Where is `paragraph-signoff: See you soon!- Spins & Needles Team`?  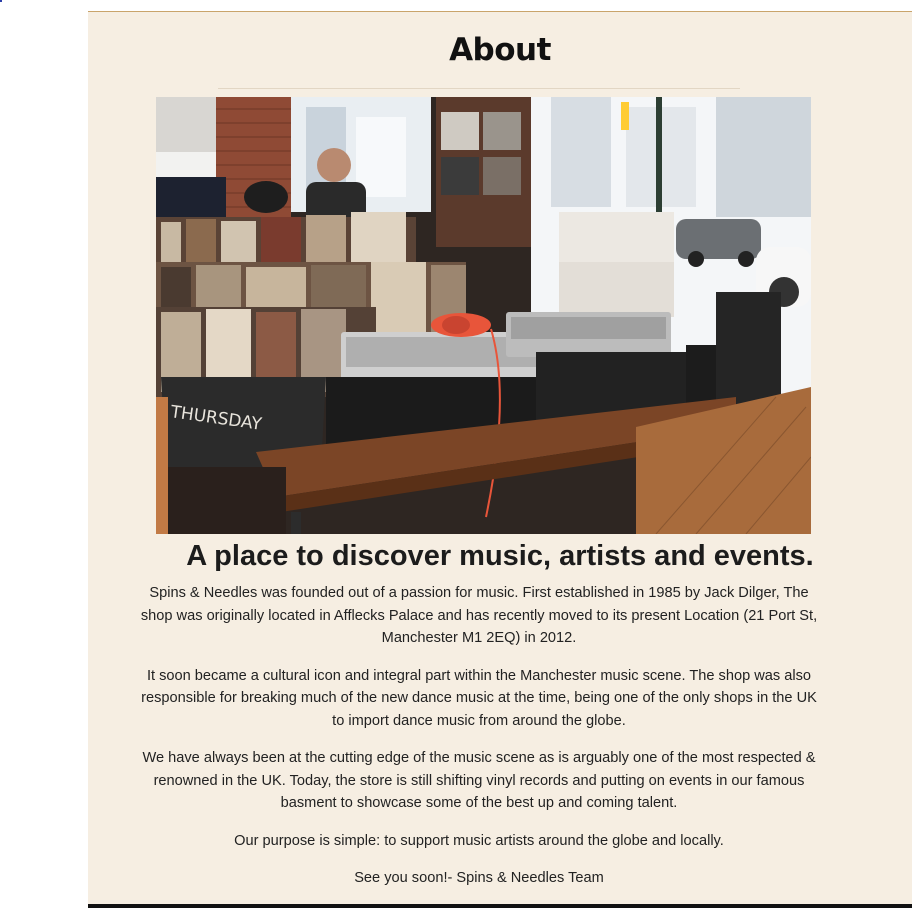 paragraph-signoff: See you soon!- Spins & Needles Team is located at coordinates (479, 878).